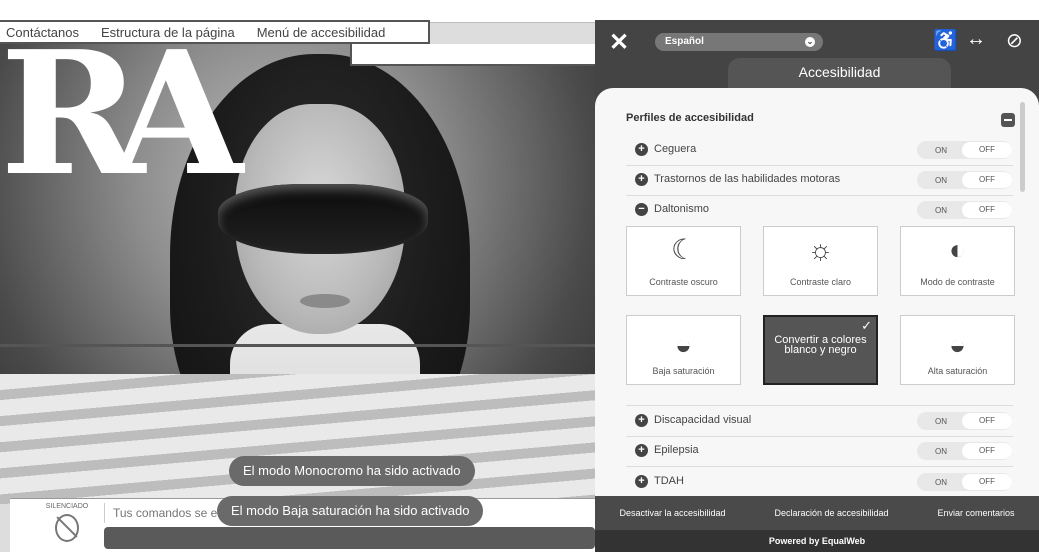 Image resolution: width=1039 pixels, height=552 pixels. I want to click on microphone-muted-icon, so click(67, 528).